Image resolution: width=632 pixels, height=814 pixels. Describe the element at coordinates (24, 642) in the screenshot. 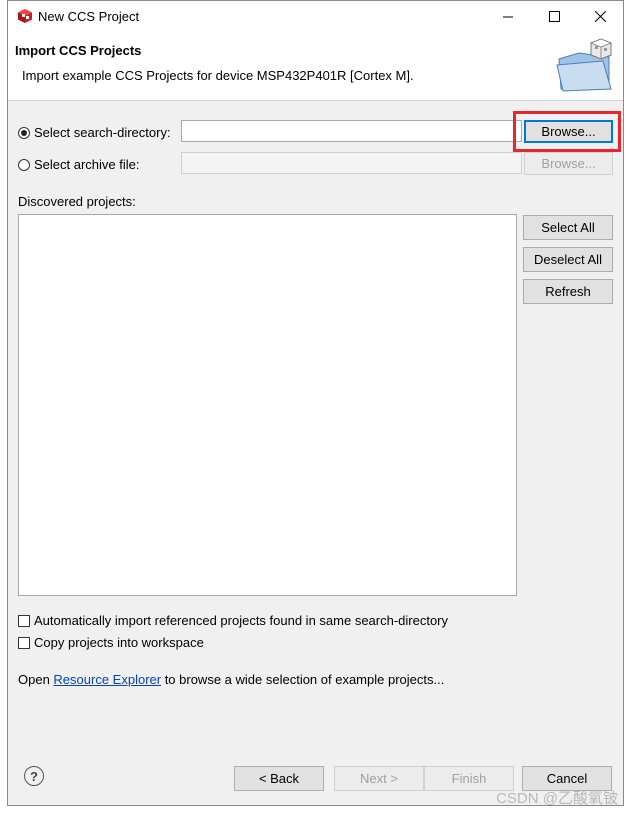

I see `copy-projects-checkbox` at that location.